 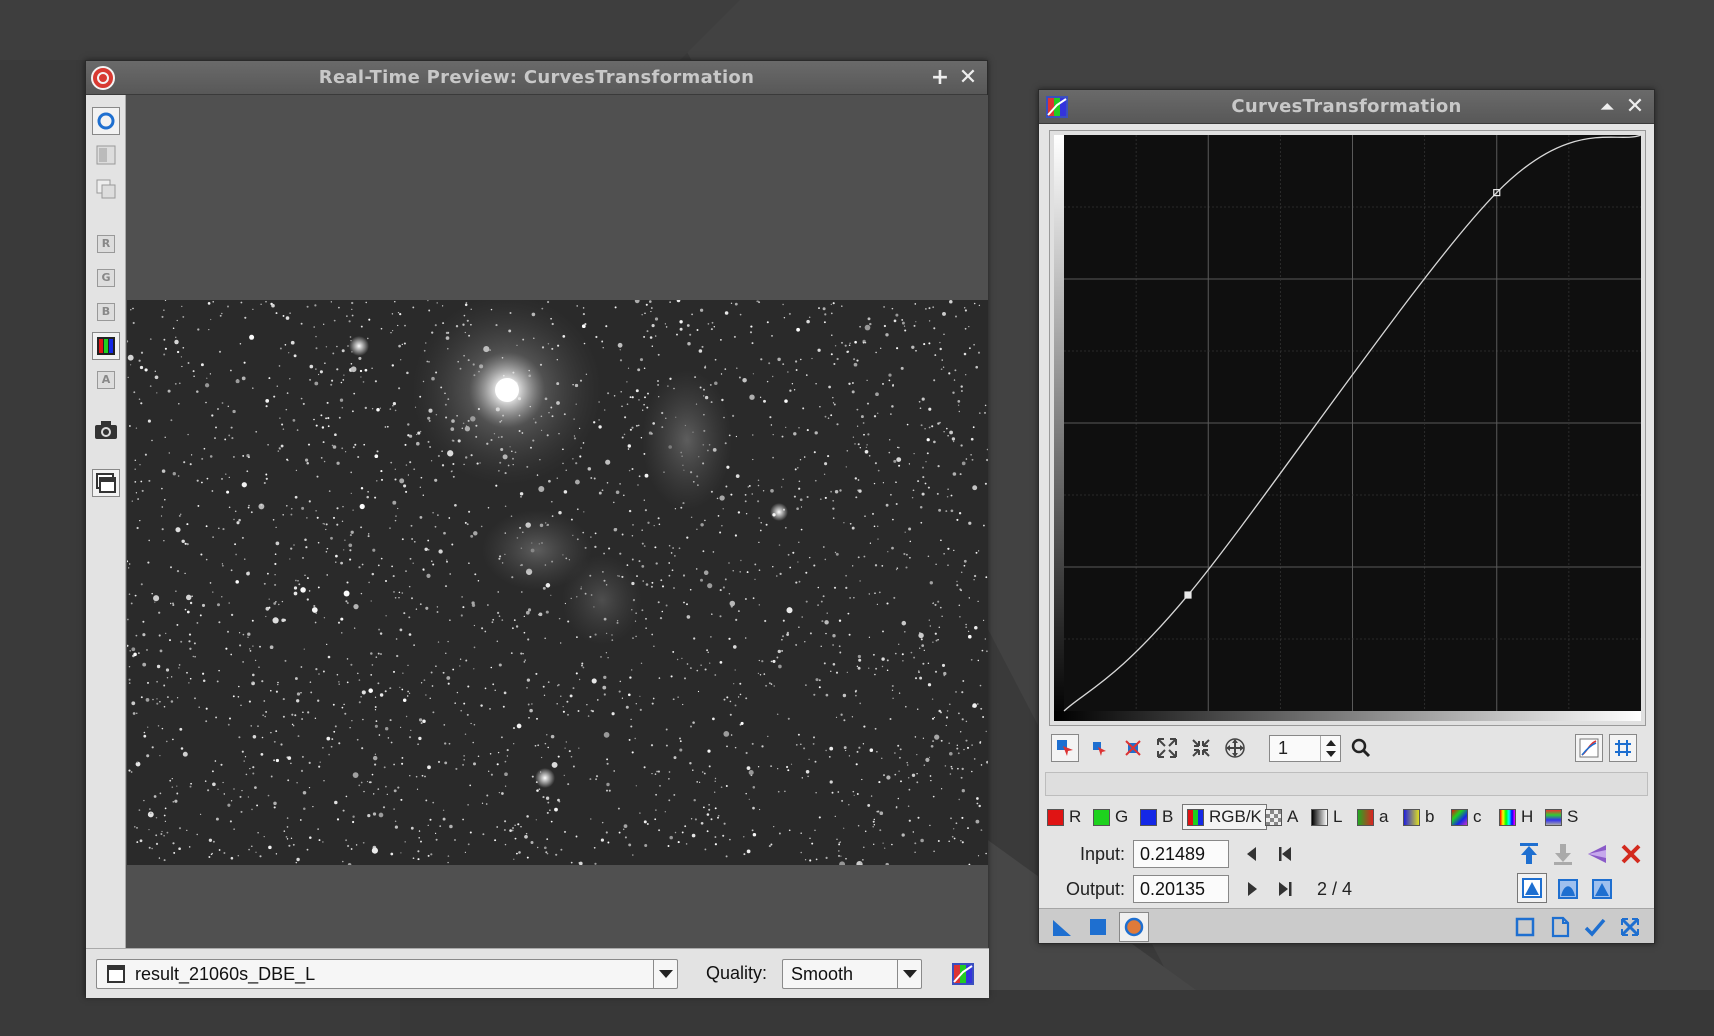 What do you see at coordinates (1305, 748) in the screenshot?
I see `zoom-spinbox: 1` at bounding box center [1305, 748].